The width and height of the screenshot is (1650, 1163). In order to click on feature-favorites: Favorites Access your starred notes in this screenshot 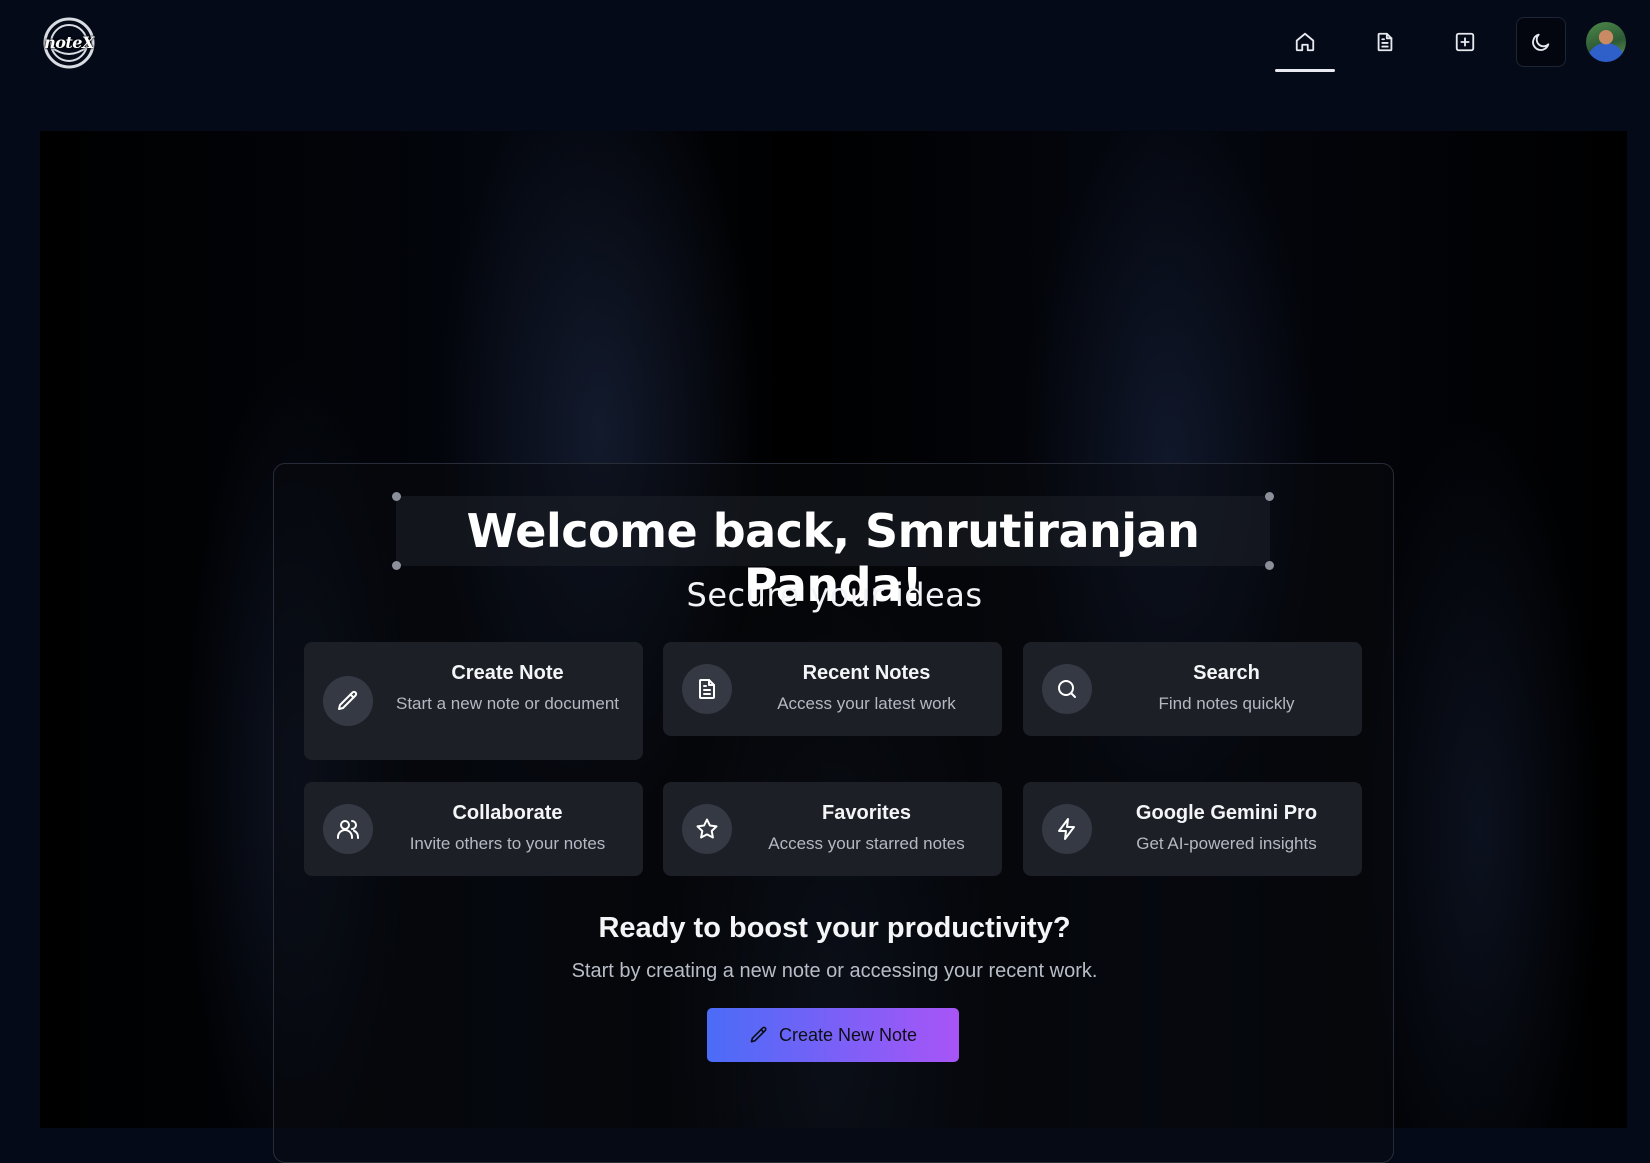, I will do `click(832, 829)`.